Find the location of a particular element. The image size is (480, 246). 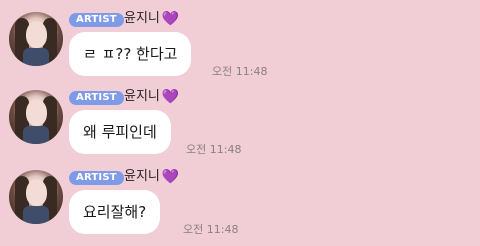

message-bubble: ㄹ ㅍ?? 한다고 is located at coordinates (130, 54).